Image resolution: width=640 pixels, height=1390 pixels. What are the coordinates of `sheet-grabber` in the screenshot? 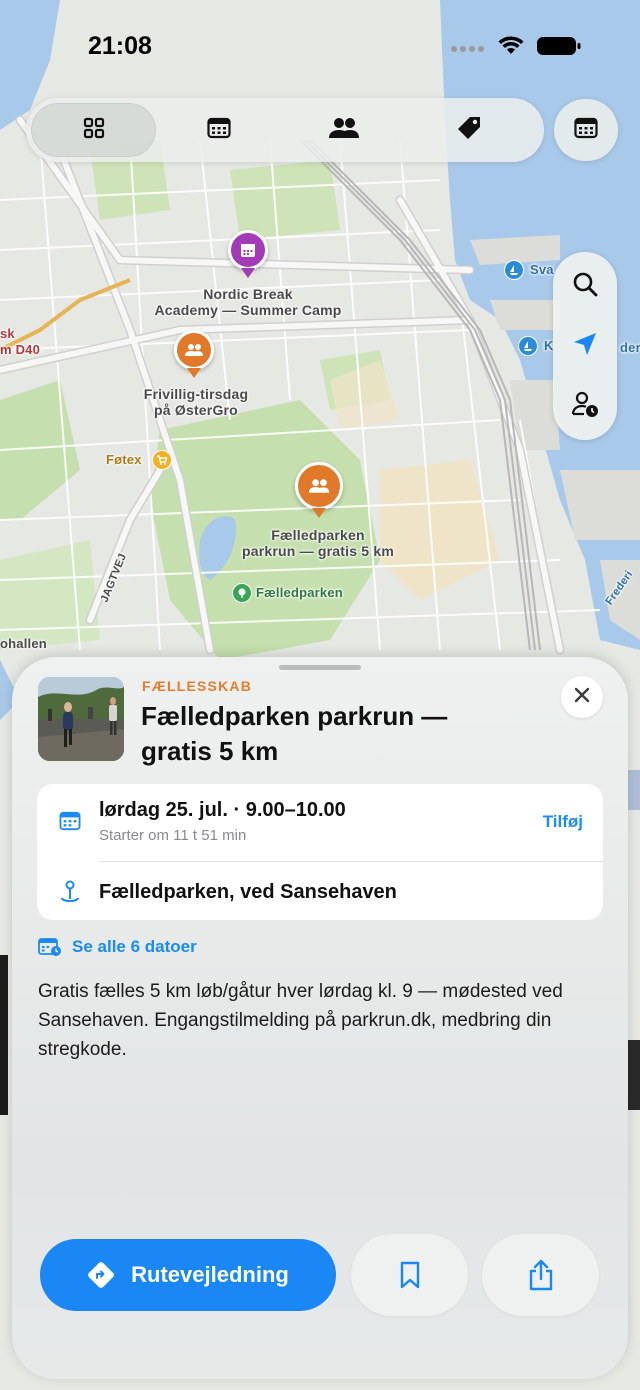 It's located at (320, 667).